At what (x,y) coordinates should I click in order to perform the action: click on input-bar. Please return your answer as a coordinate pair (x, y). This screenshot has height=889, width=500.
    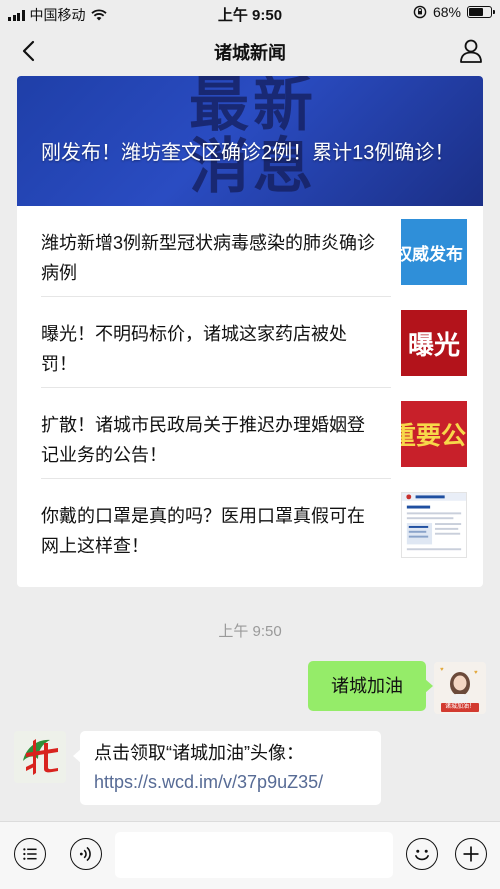
    Looking at the image, I should click on (250, 855).